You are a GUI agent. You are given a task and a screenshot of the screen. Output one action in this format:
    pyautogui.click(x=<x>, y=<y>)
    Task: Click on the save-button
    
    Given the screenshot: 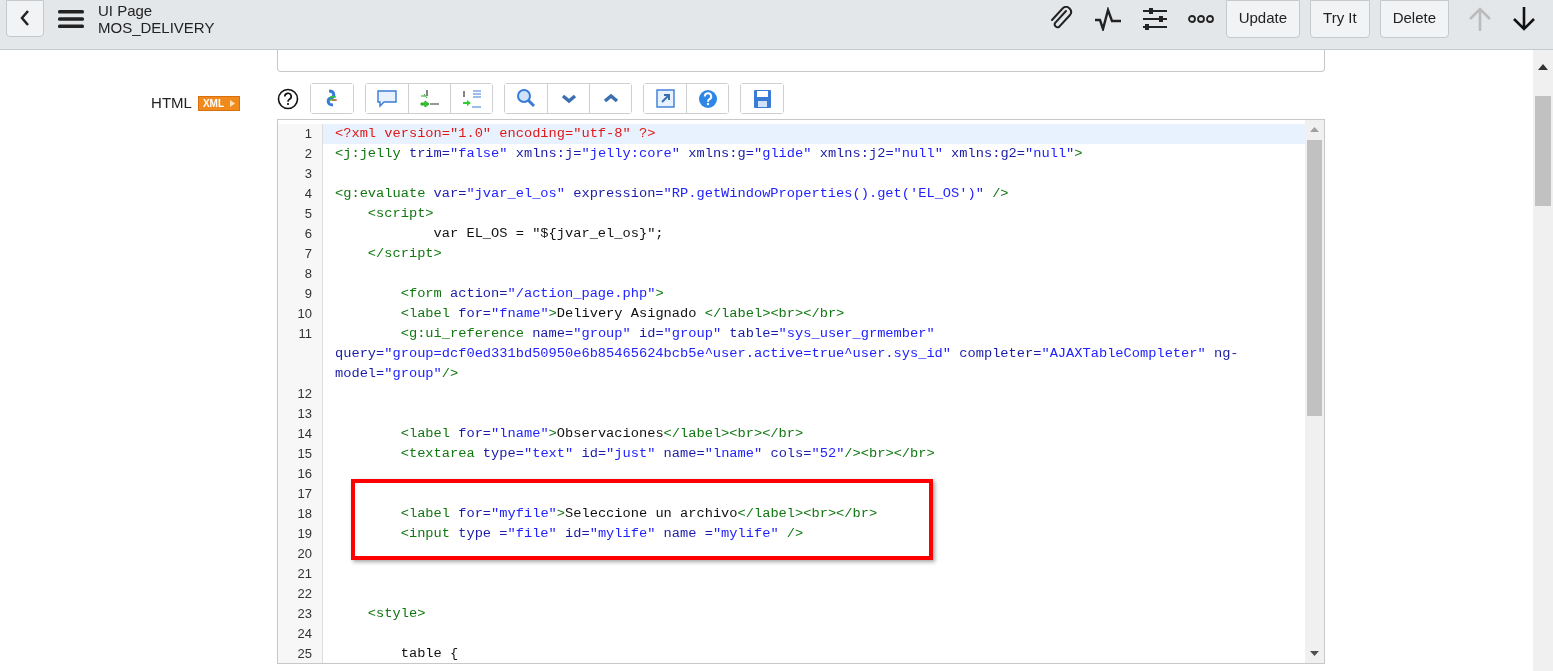 What is the action you would take?
    pyautogui.click(x=762, y=98)
    